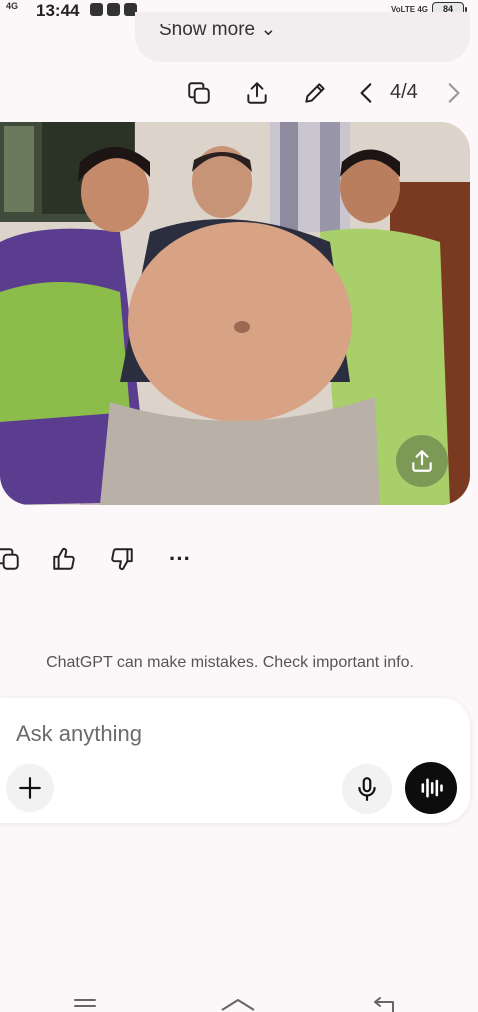  I want to click on recents-button, so click(85, 1003).